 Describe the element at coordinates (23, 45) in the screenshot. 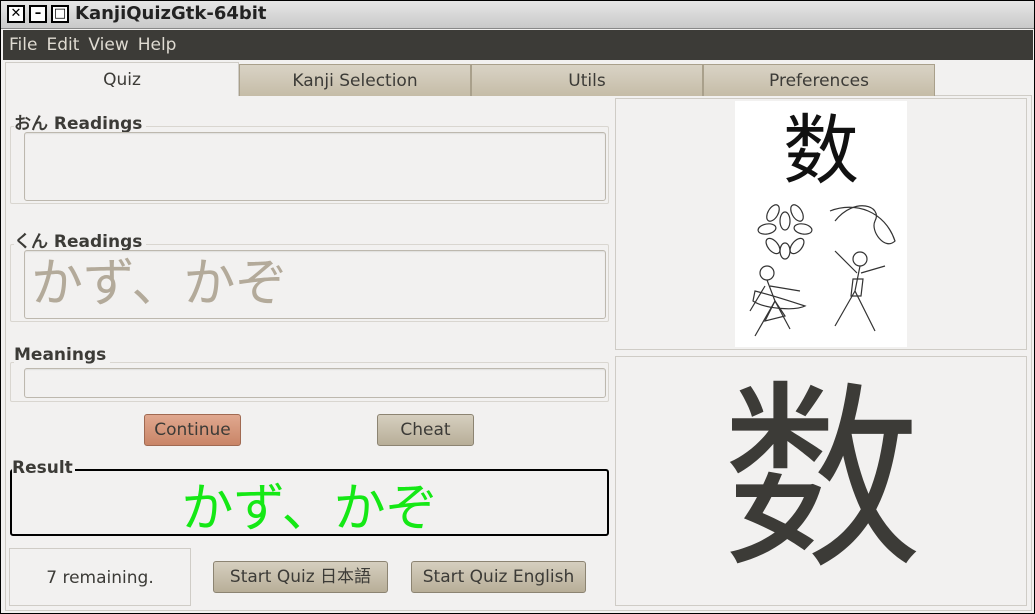

I see `menu-file: File` at that location.